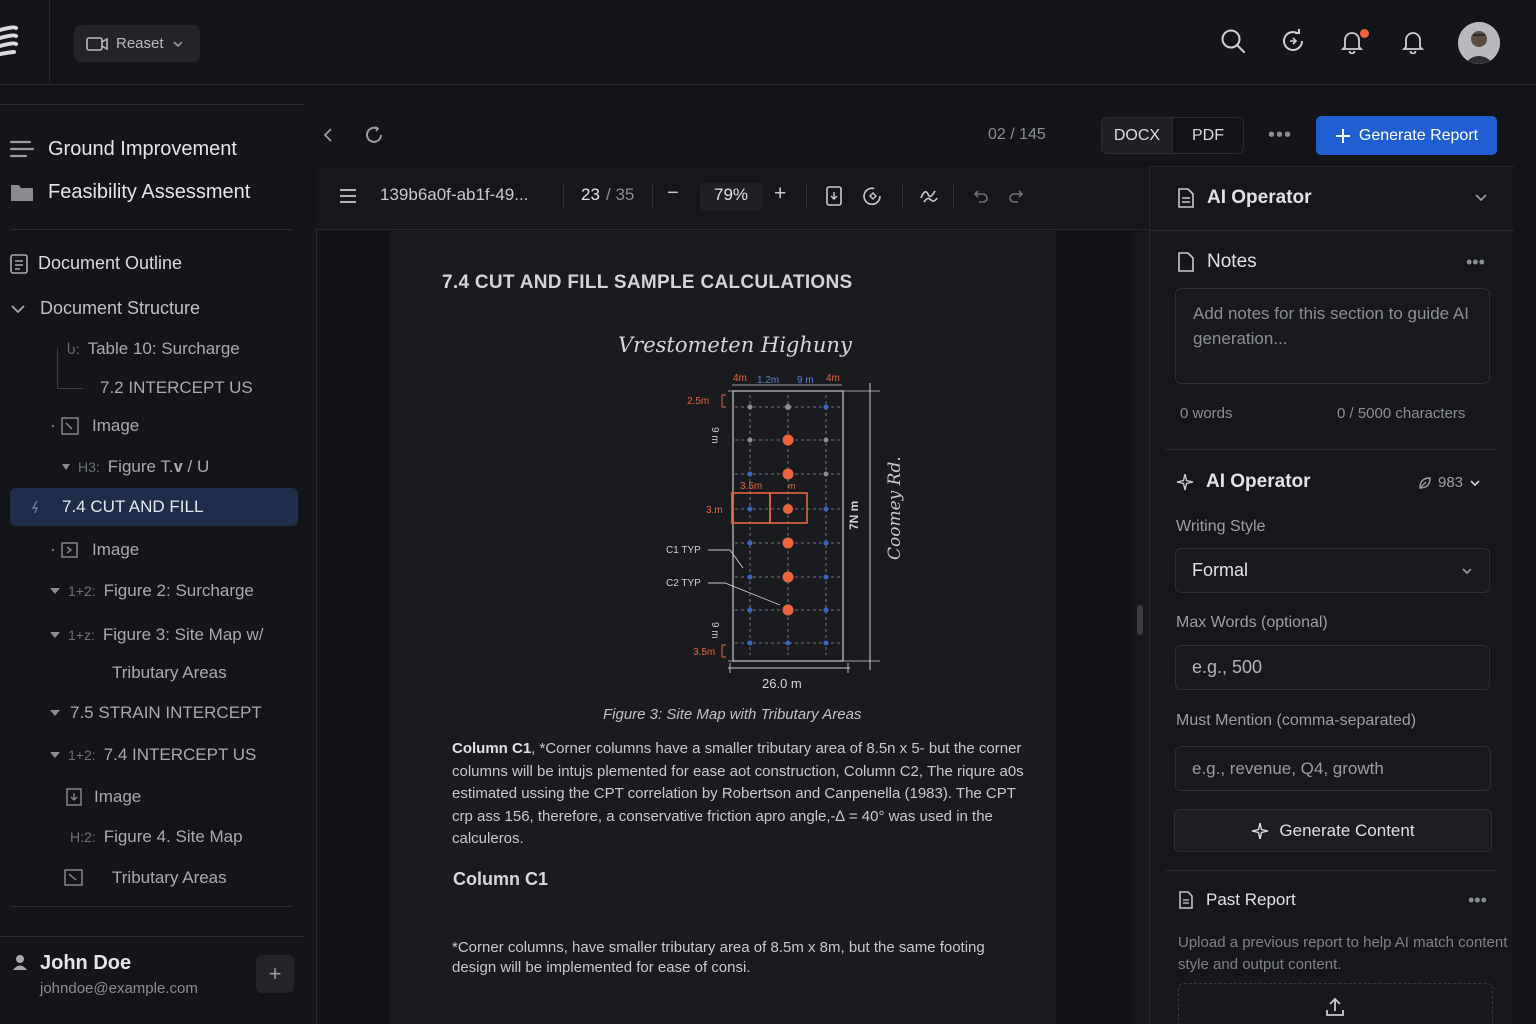  I want to click on project-title: Ground Improvement, so click(123, 149).